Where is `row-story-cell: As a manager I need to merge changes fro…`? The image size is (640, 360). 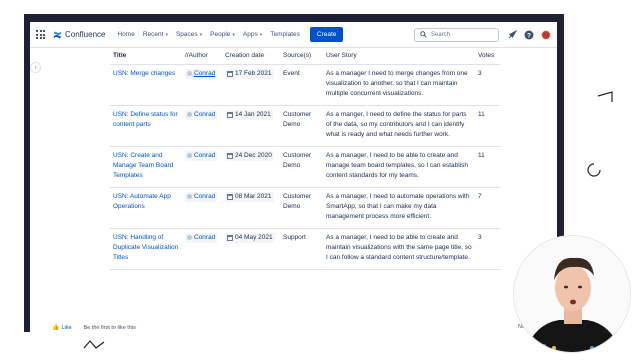 row-story-cell: As a manager I need to merge changes fro… is located at coordinates (399, 85).